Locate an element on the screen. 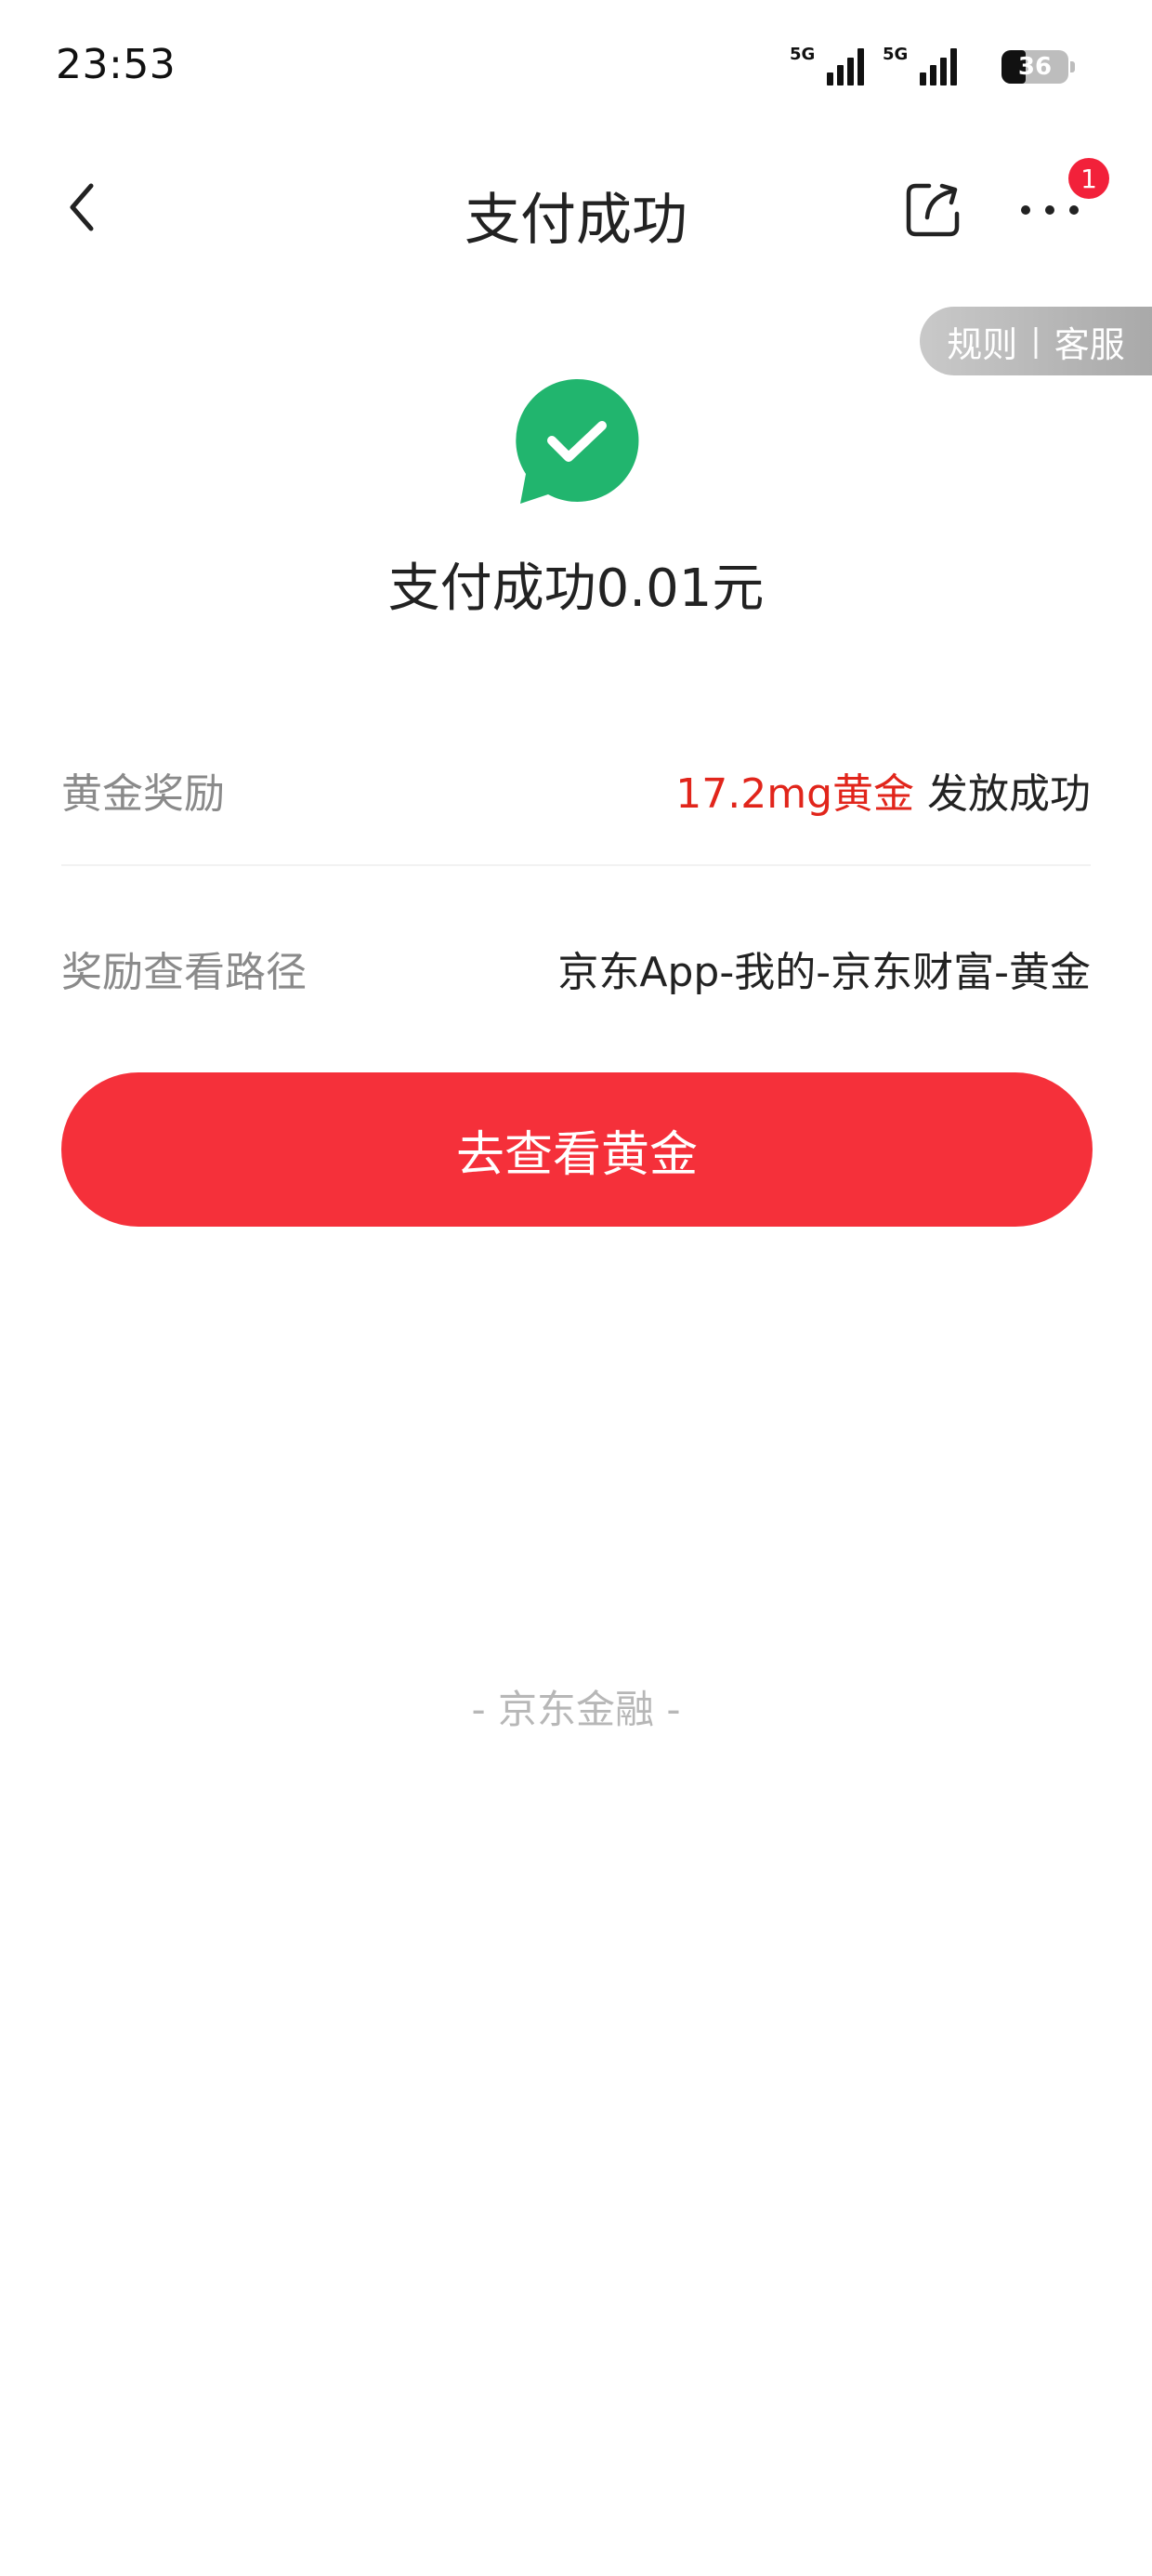 The height and width of the screenshot is (2576, 1152). payment-success-text: 支付成功0.01元 is located at coordinates (576, 589).